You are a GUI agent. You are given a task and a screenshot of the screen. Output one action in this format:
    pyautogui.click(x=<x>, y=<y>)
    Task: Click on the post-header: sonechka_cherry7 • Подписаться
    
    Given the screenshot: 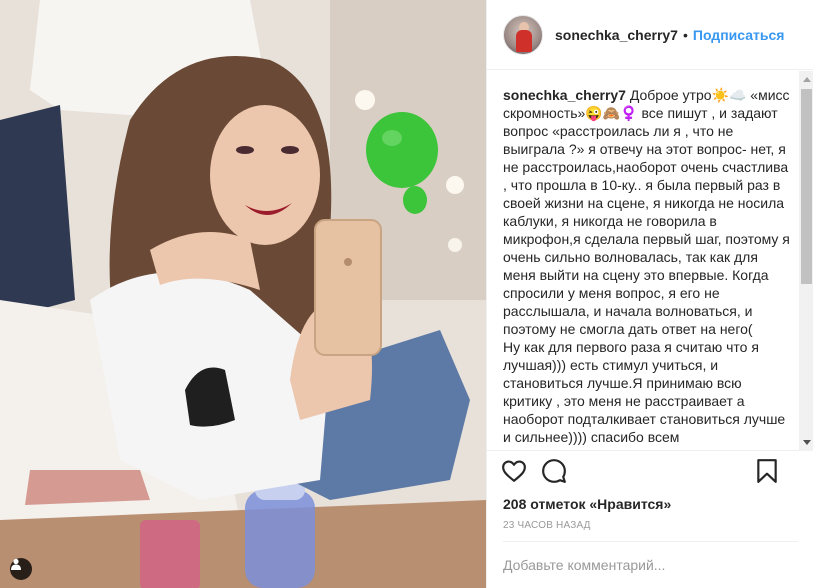 What is the action you would take?
    pyautogui.click(x=650, y=35)
    